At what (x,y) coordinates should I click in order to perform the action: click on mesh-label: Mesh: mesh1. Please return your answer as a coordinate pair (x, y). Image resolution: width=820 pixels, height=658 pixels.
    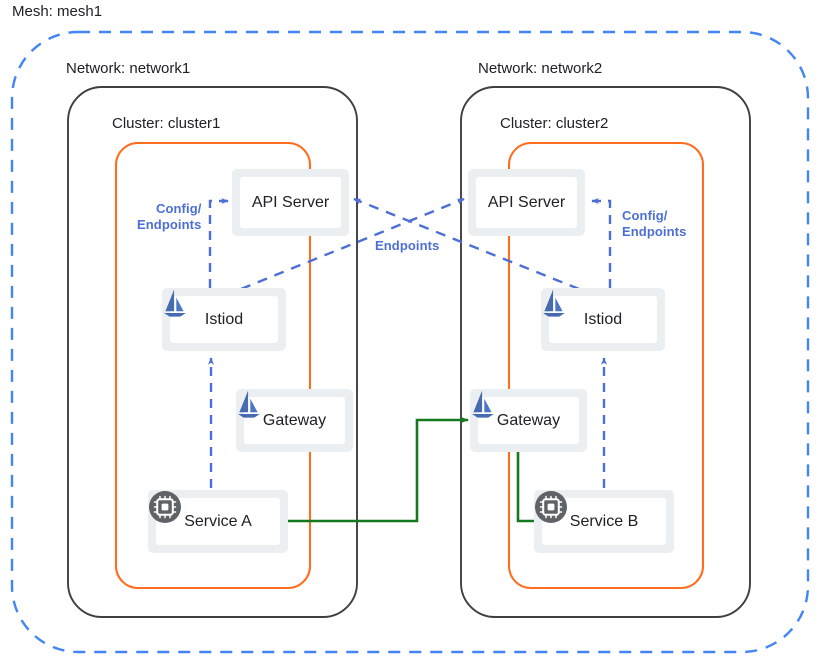
    Looking at the image, I should click on (57, 11).